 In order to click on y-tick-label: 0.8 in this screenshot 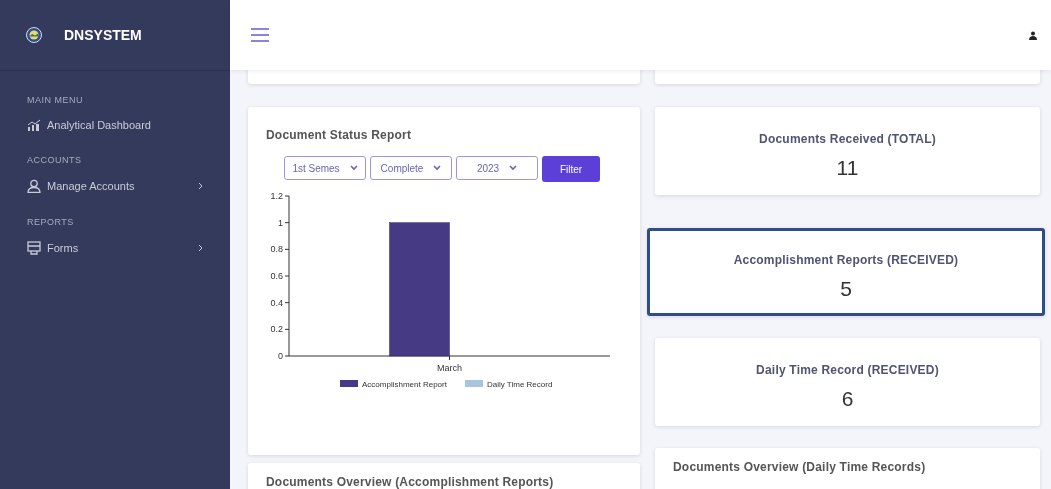, I will do `click(276, 249)`.